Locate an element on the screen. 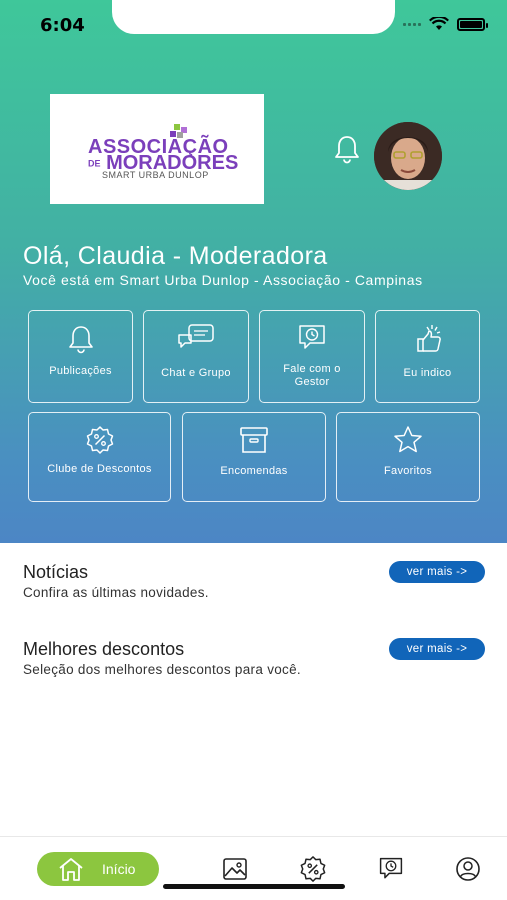 The width and height of the screenshot is (507, 900). signal-icon is located at coordinates (412, 24).